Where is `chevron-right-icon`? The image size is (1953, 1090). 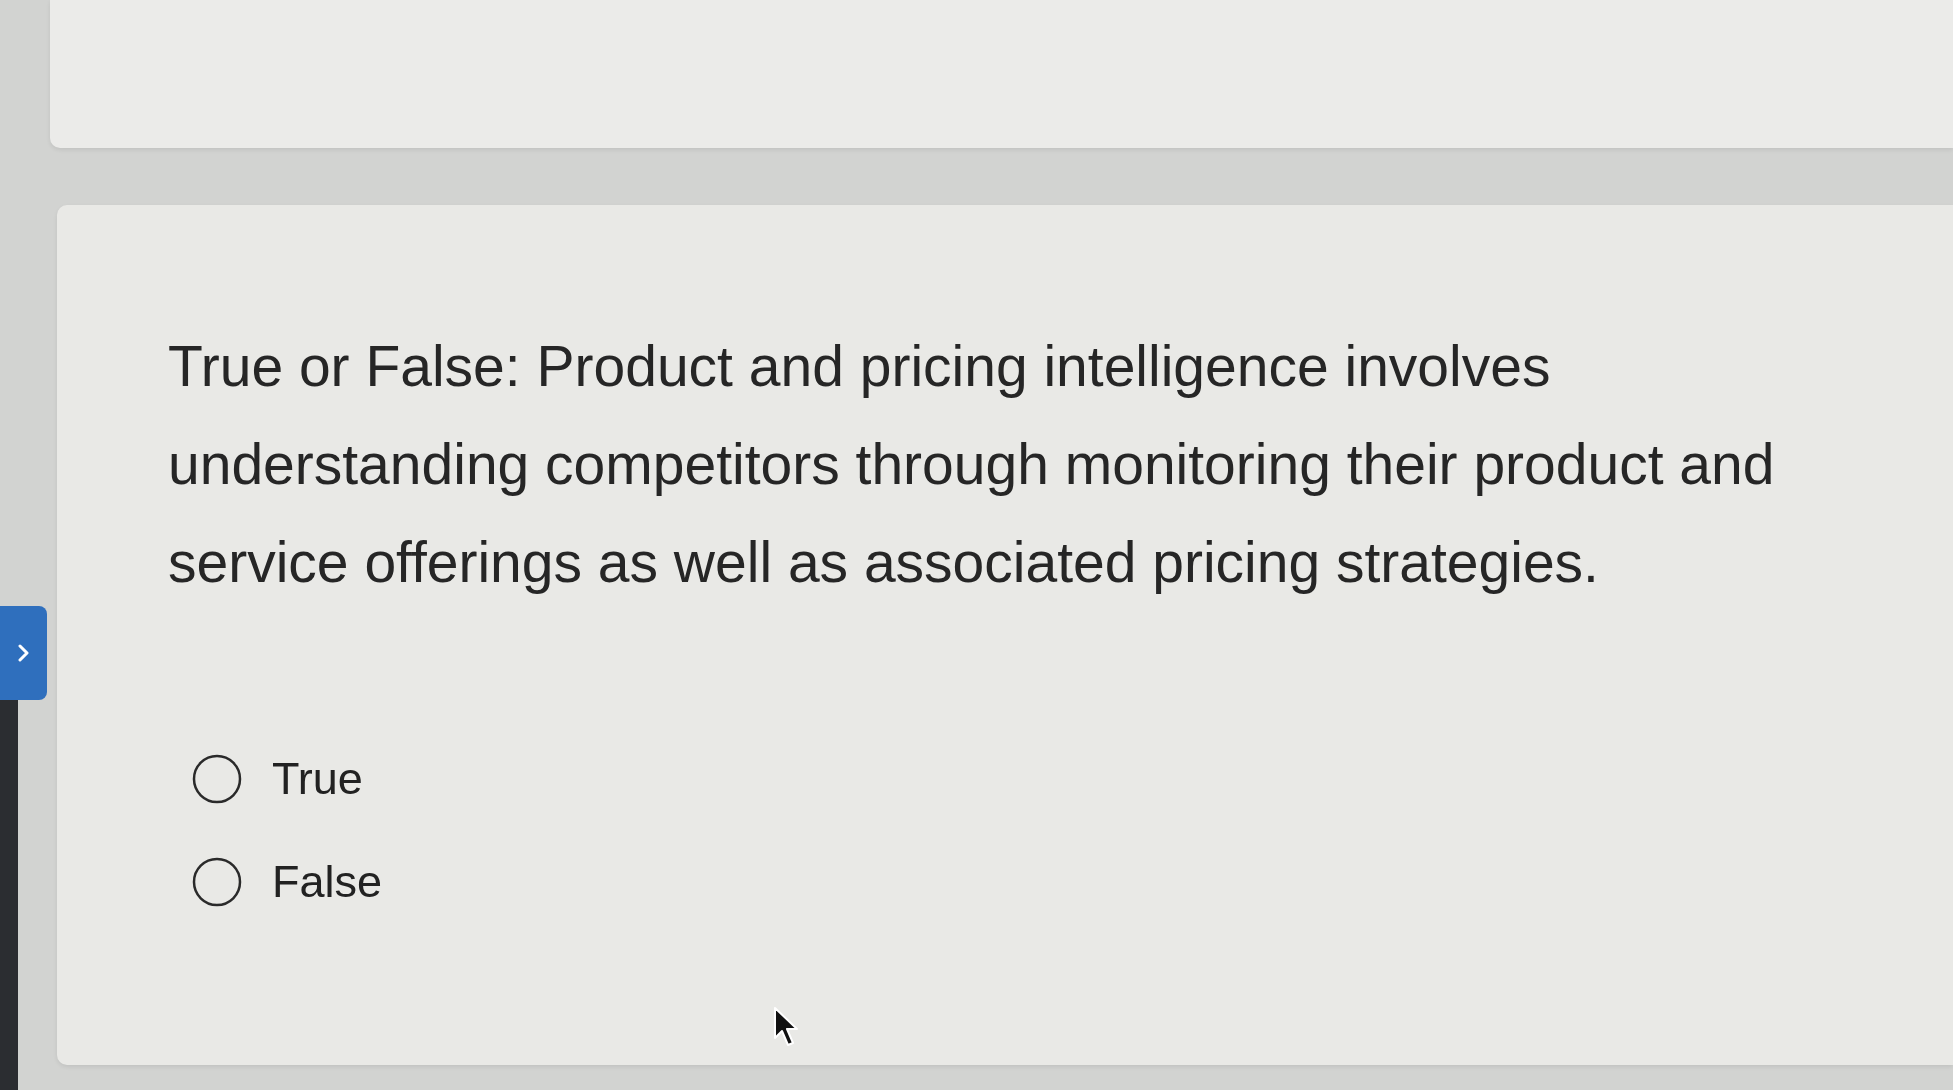
chevron-right-icon is located at coordinates (23, 653).